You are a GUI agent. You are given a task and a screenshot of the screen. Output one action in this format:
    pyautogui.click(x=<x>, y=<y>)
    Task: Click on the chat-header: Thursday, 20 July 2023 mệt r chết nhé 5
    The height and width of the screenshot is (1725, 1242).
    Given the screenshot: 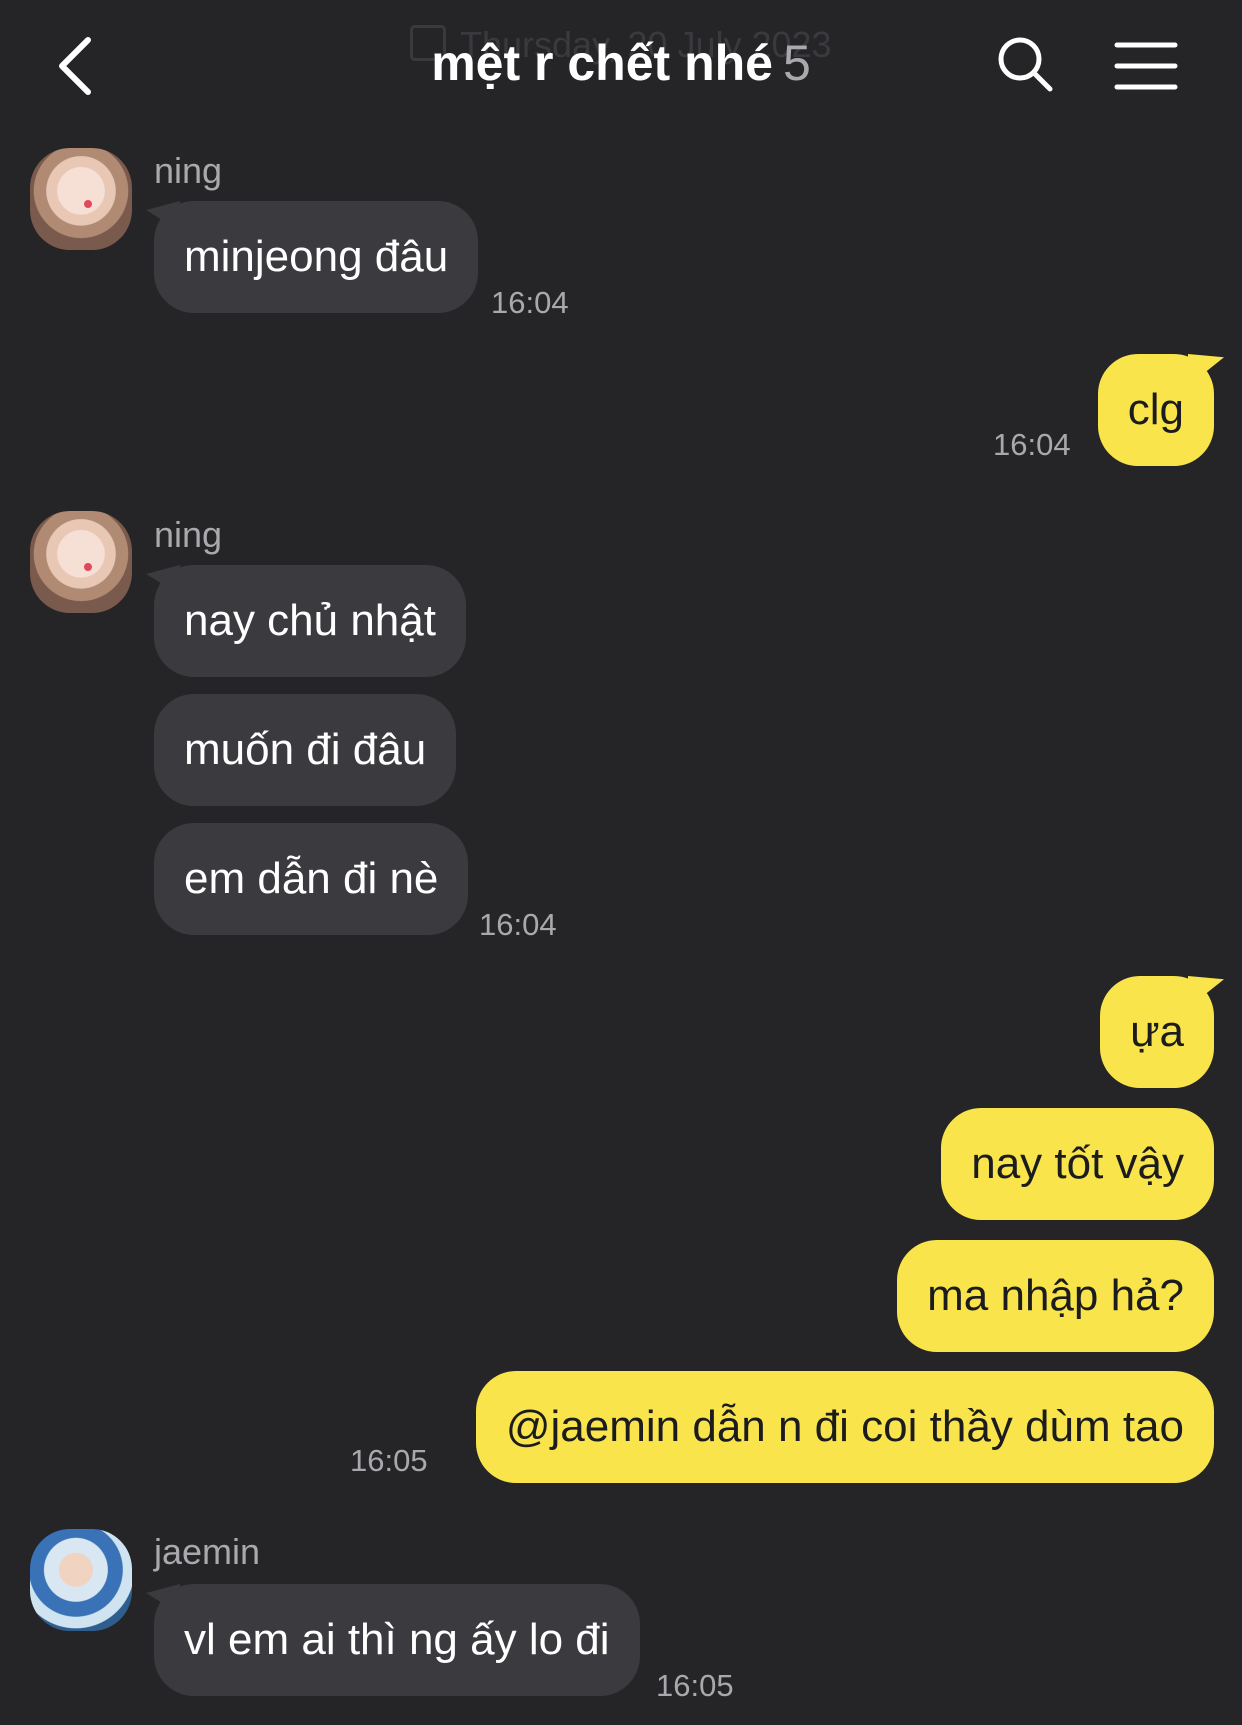 What is the action you would take?
    pyautogui.click(x=621, y=65)
    